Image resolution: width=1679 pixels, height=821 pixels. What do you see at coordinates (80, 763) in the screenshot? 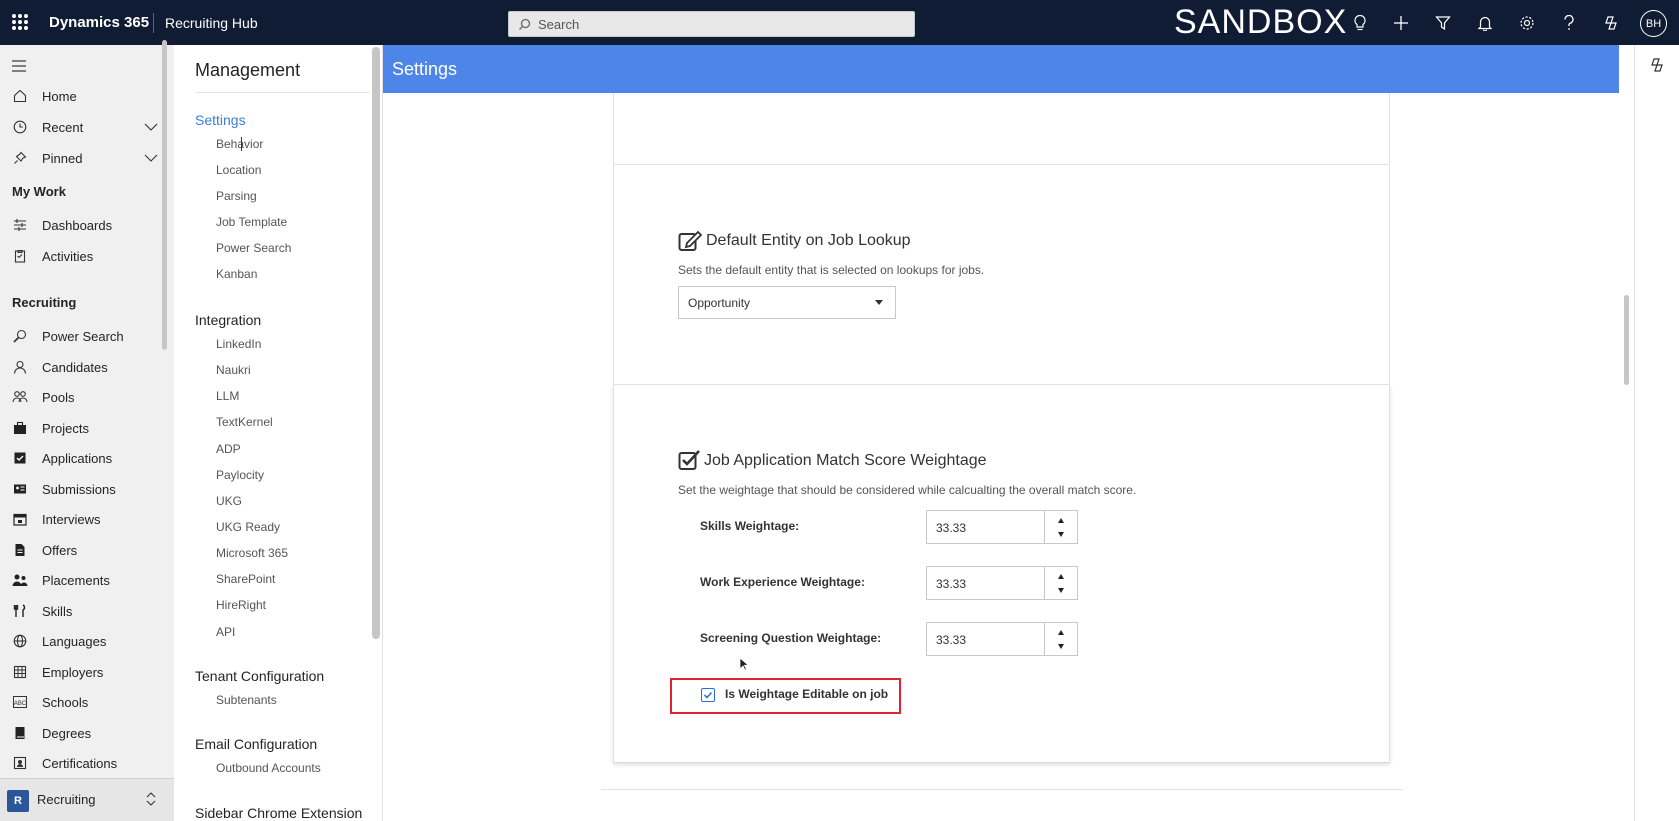
I see `nav-item-label: Certifications` at bounding box center [80, 763].